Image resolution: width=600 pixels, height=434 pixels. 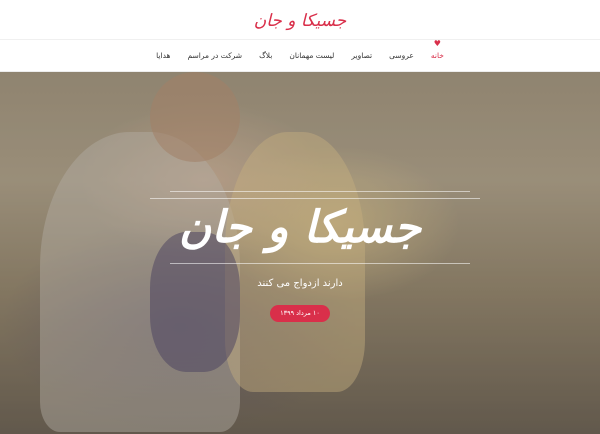 I want to click on hero-title: جسیکا و جان, so click(x=300, y=227).